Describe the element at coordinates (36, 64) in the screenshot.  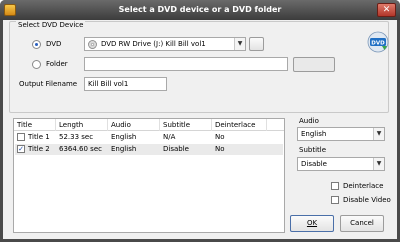
I see `folder-radio` at that location.